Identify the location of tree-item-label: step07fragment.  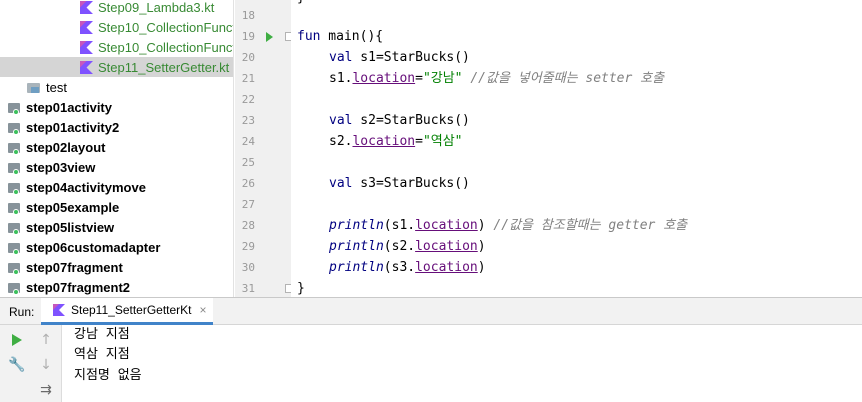
(74, 267).